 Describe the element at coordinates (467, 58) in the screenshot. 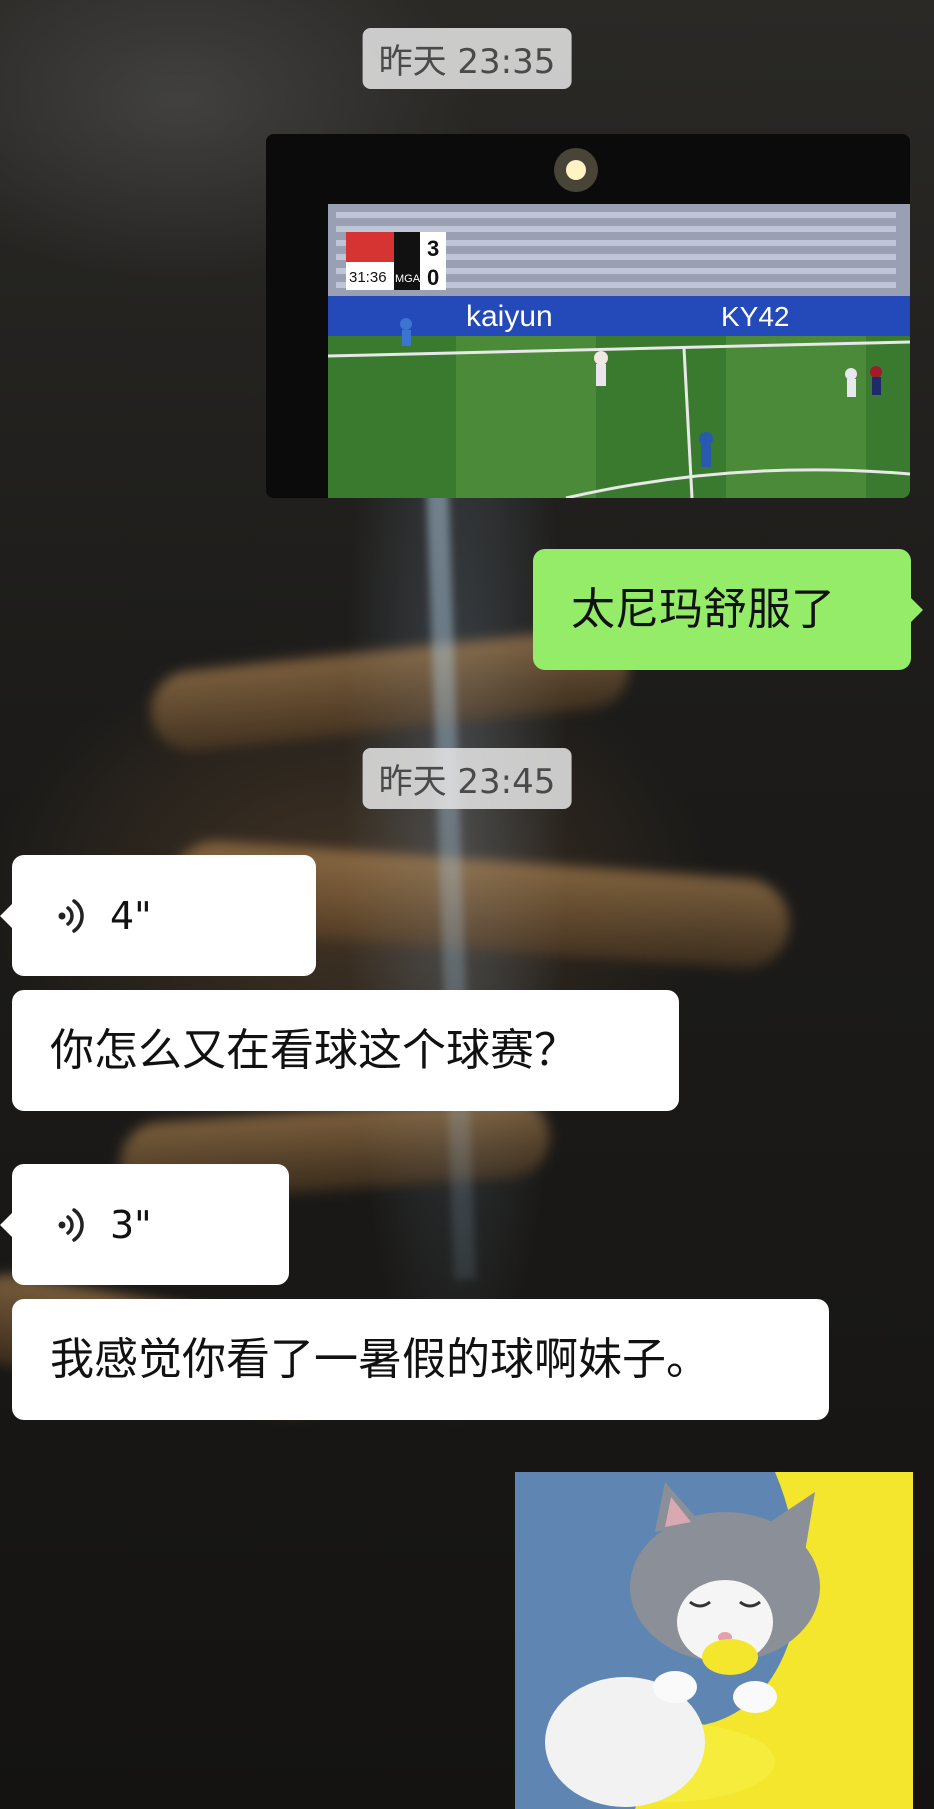

I see `timestamp: 昨天 23:35` at that location.